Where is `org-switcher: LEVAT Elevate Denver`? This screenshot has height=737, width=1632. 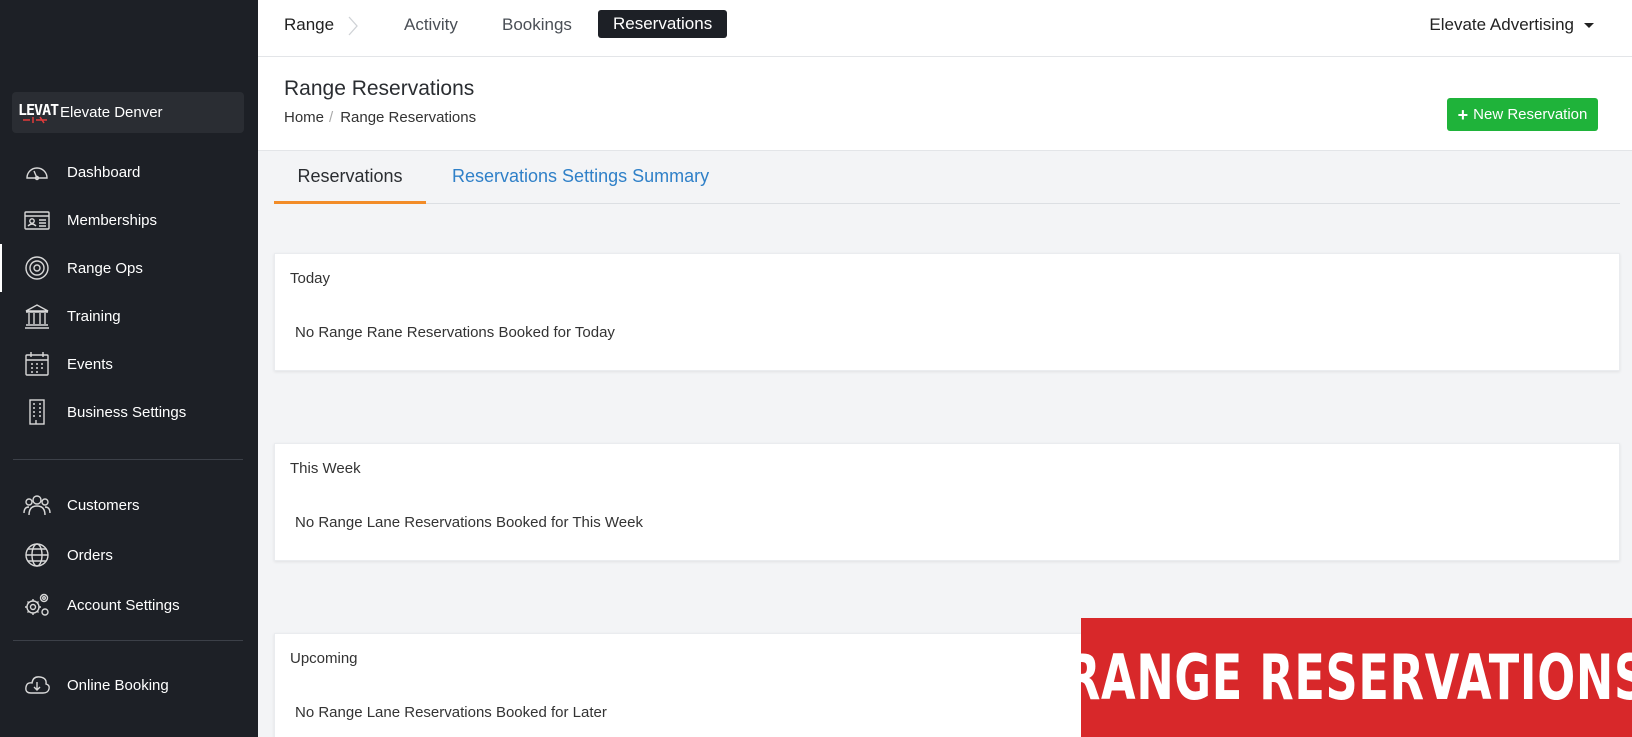
org-switcher: LEVAT Elevate Denver is located at coordinates (128, 112).